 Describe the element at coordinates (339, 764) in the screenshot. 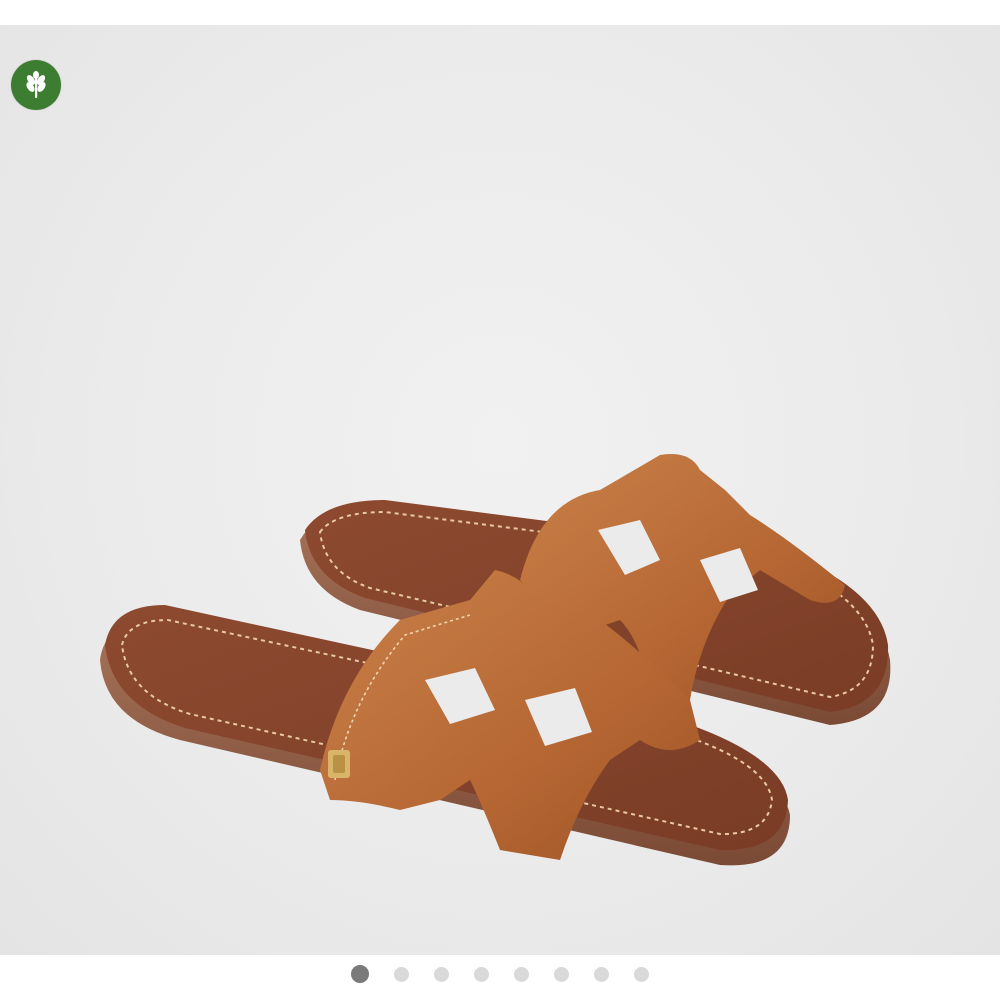

I see `logo-hardware` at that location.